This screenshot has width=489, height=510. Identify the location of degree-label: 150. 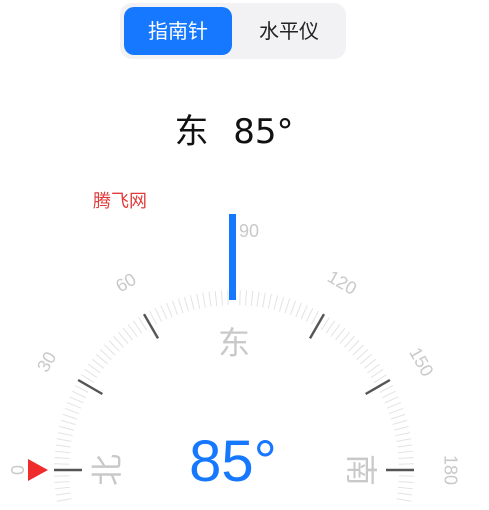
(421, 362).